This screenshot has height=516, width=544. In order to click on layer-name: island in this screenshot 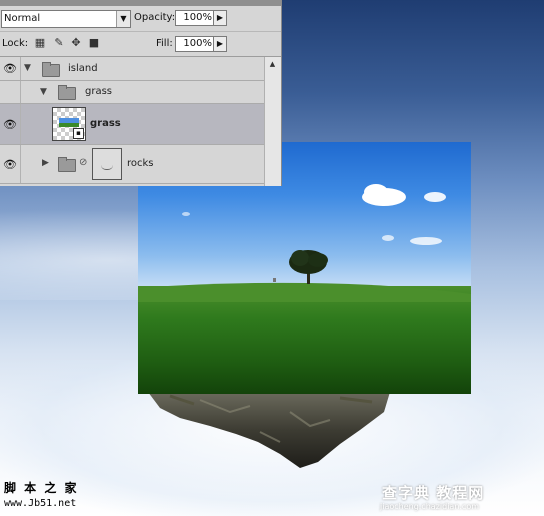, I will do `click(83, 68)`.